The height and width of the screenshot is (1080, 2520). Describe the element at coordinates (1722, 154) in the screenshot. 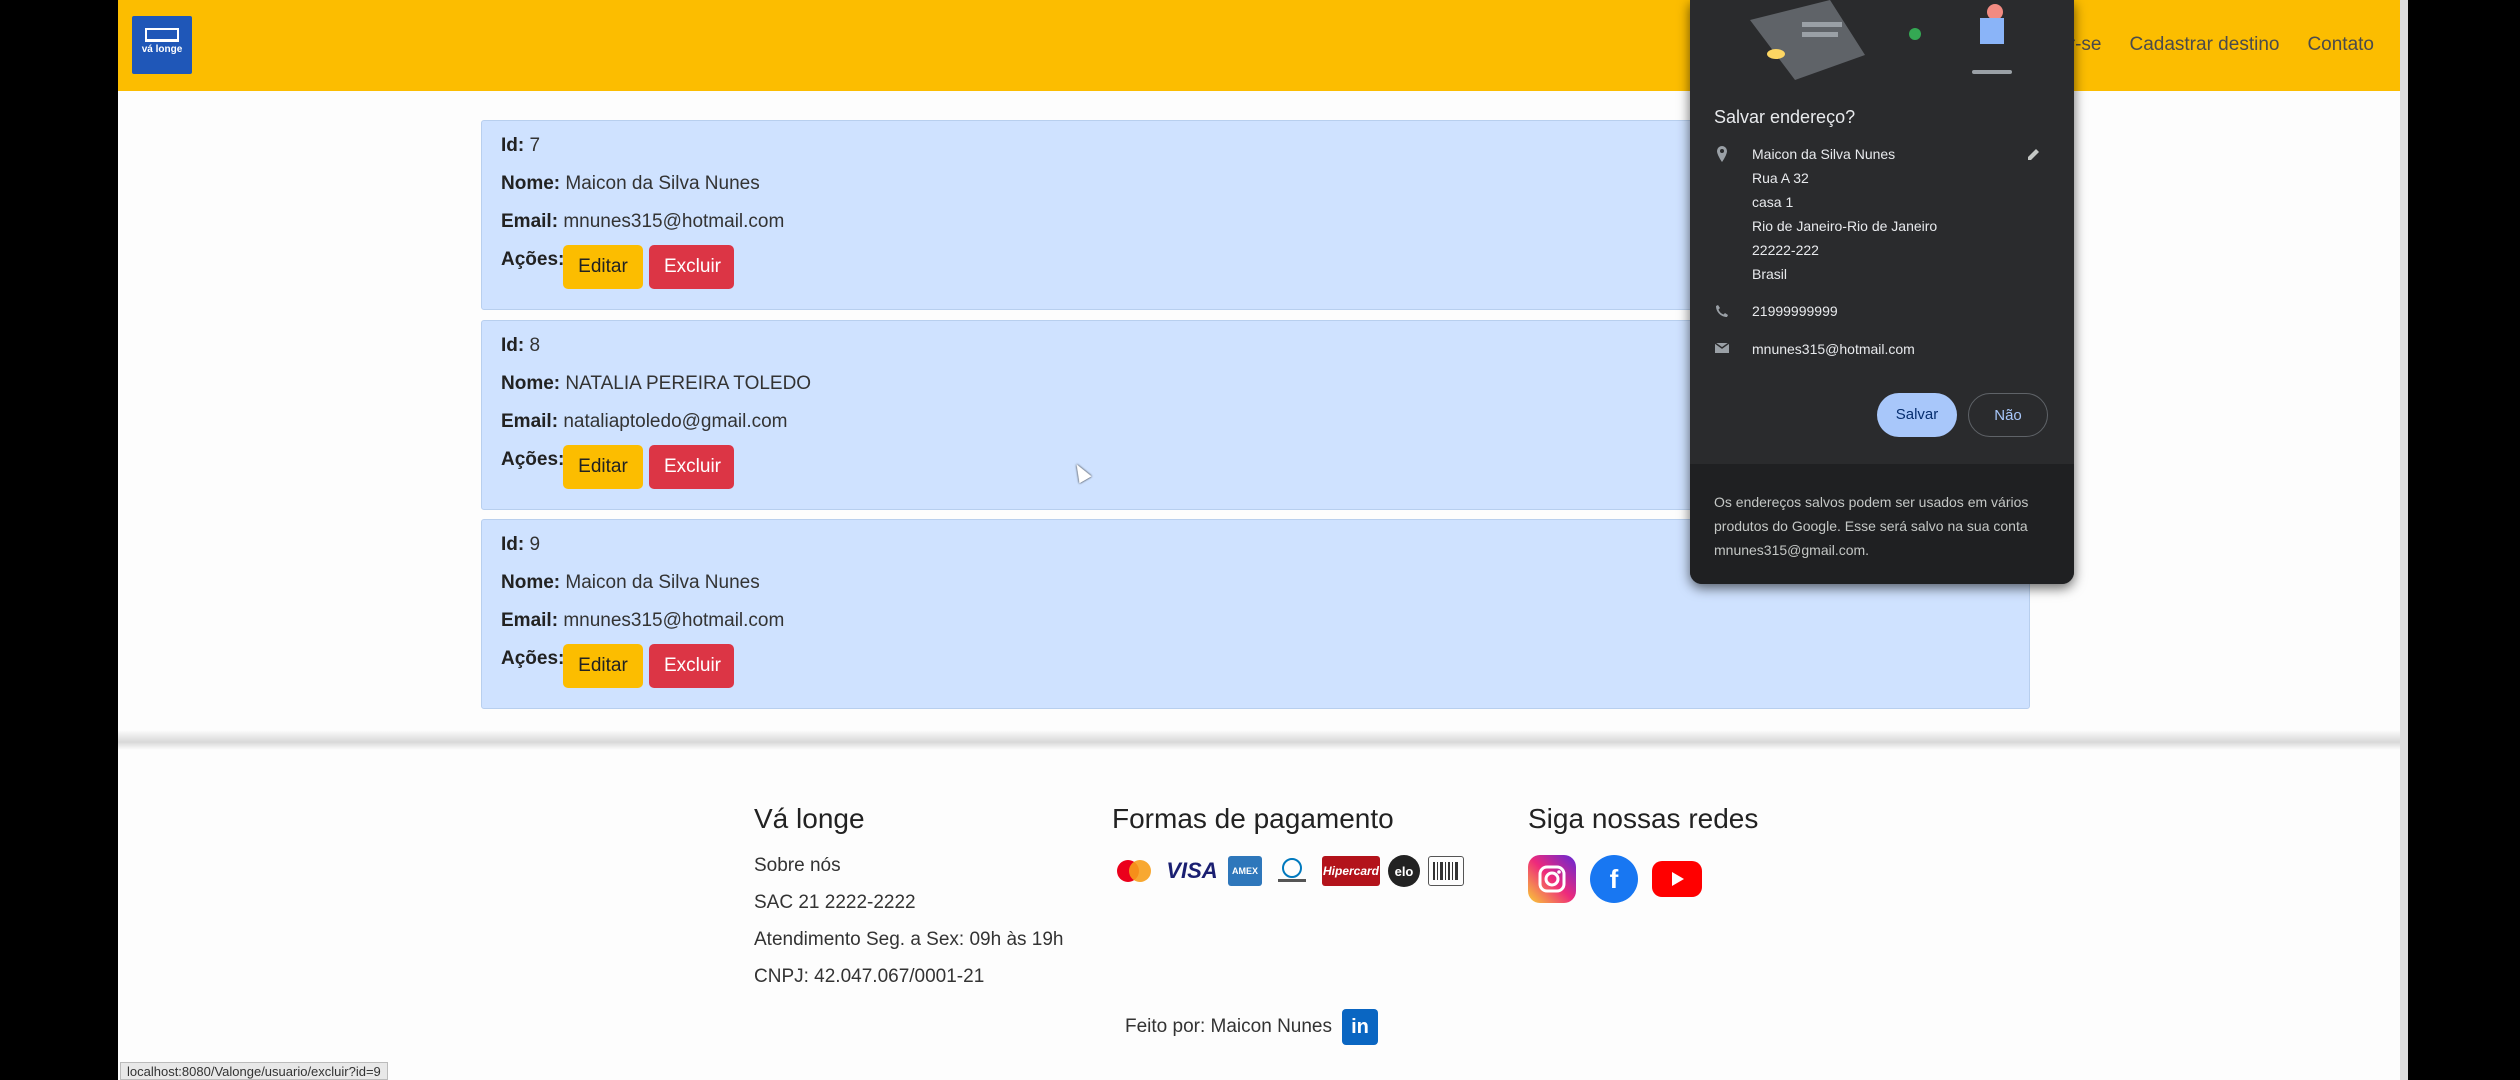

I see `location-pin-icon` at that location.